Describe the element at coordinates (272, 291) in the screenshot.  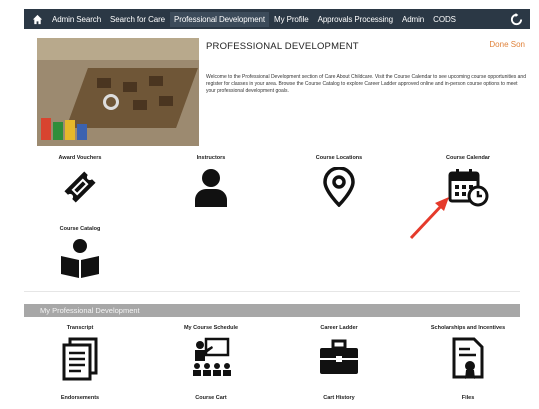
I see `divider` at that location.